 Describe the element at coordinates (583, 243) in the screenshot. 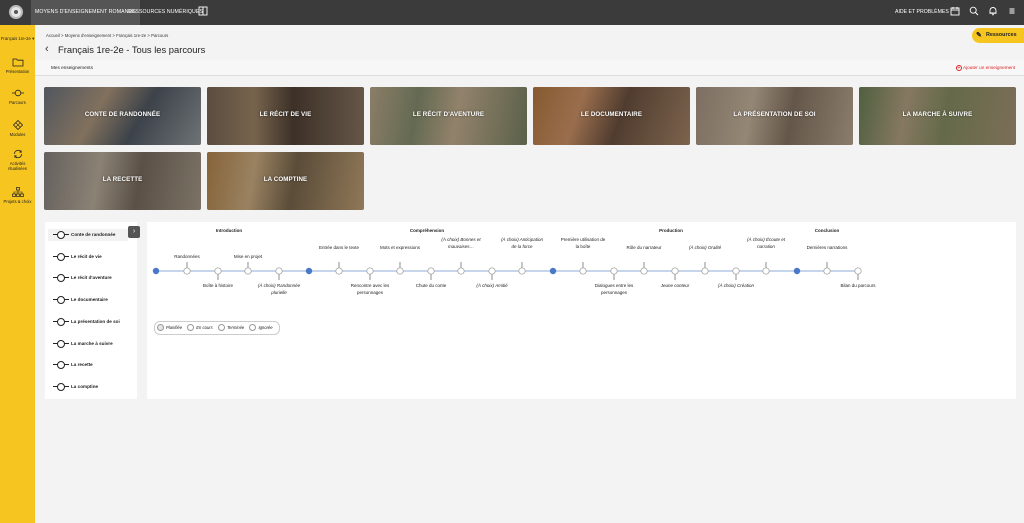

I see `step-label: Première utilisation de la boîte` at that location.